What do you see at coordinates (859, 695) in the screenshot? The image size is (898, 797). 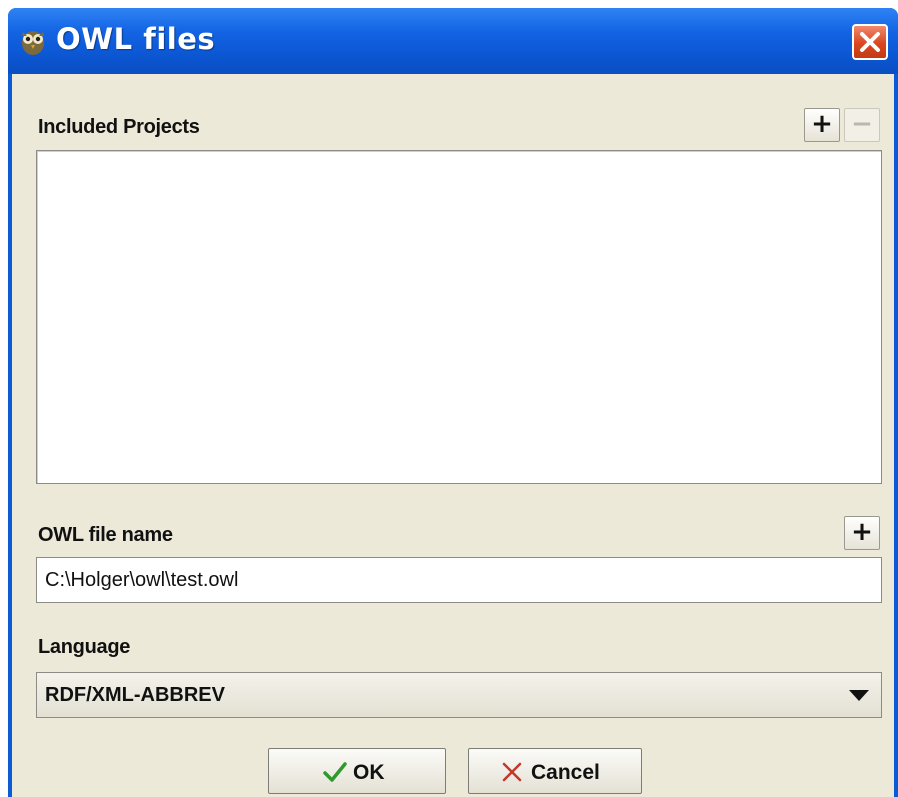 I see `chevron-down-icon` at bounding box center [859, 695].